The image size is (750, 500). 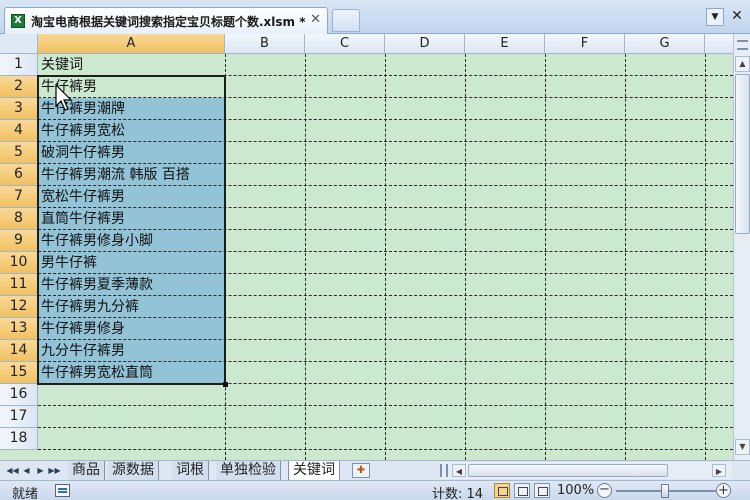 What do you see at coordinates (585, 44) in the screenshot?
I see `column-header-f: F` at bounding box center [585, 44].